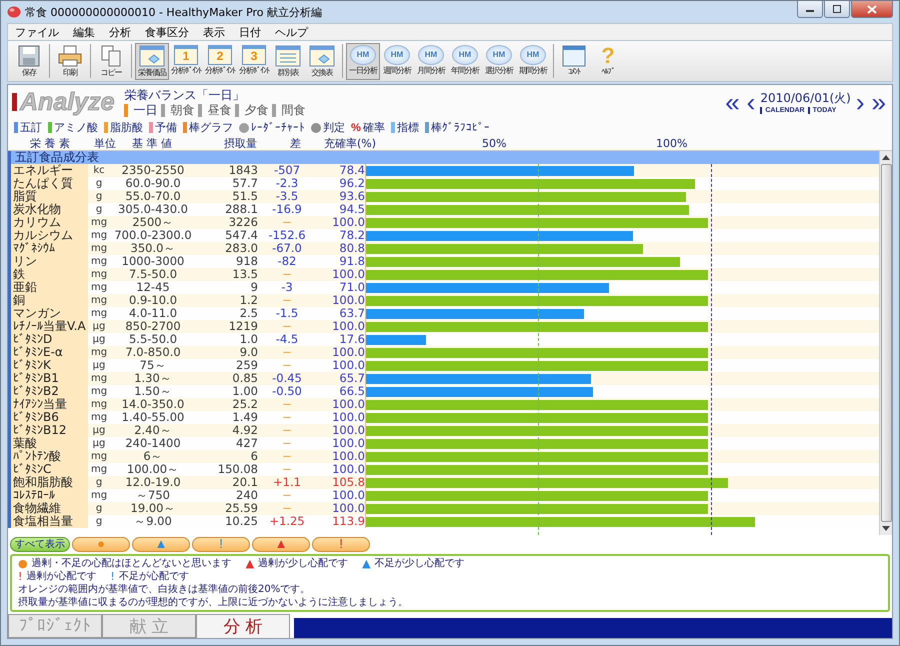 Image resolution: width=900 pixels, height=646 pixels. Describe the element at coordinates (248, 300) in the screenshot. I see `intake-cell-text: 1.2` at that location.